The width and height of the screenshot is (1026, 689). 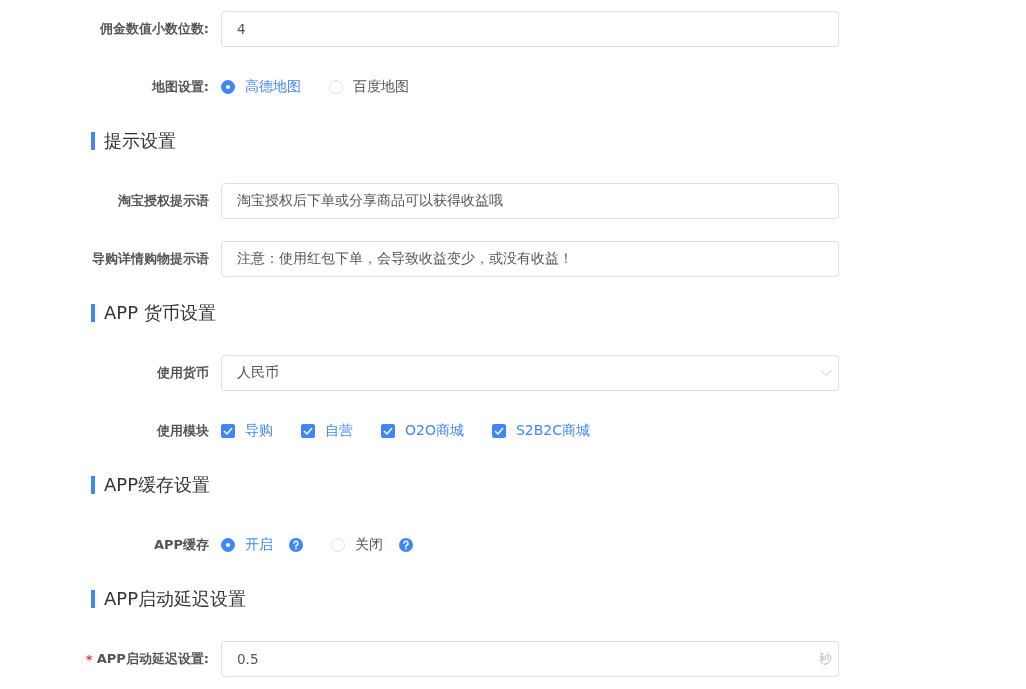 What do you see at coordinates (154, 29) in the screenshot?
I see `field-label: 佣金数值小数位数:` at bounding box center [154, 29].